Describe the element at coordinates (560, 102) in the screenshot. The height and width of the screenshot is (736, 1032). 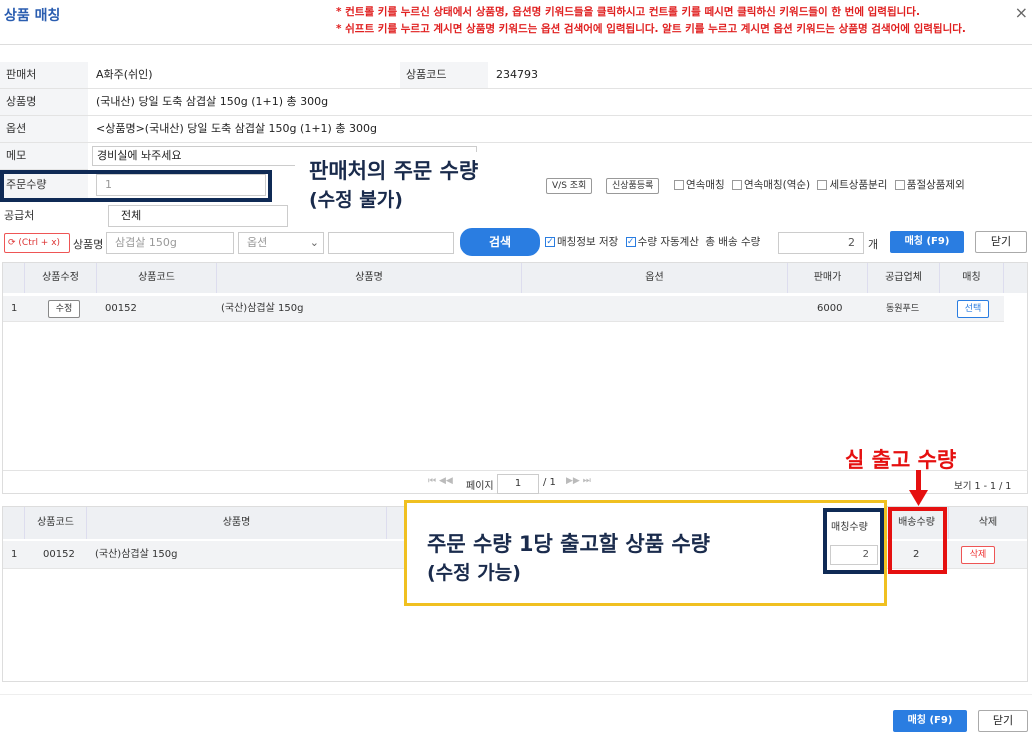
I see `name-value: (국내산) 당일 도축 삼겹살 150g (1+1) 총 300g` at that location.